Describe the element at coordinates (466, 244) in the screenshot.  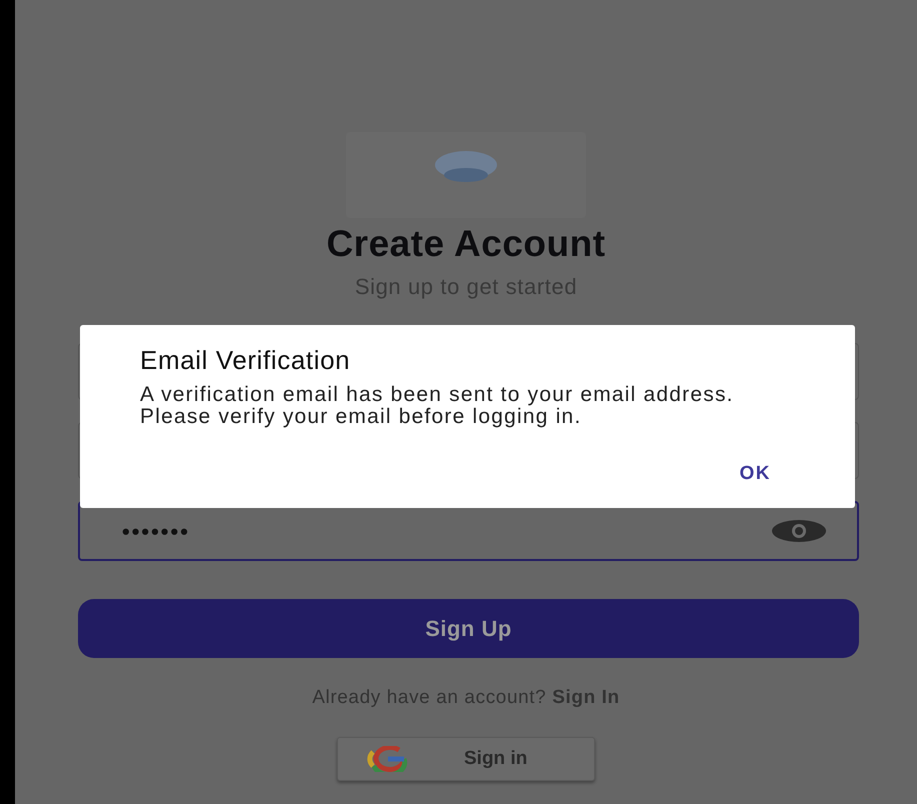
I see `page-title: Create Account` at that location.